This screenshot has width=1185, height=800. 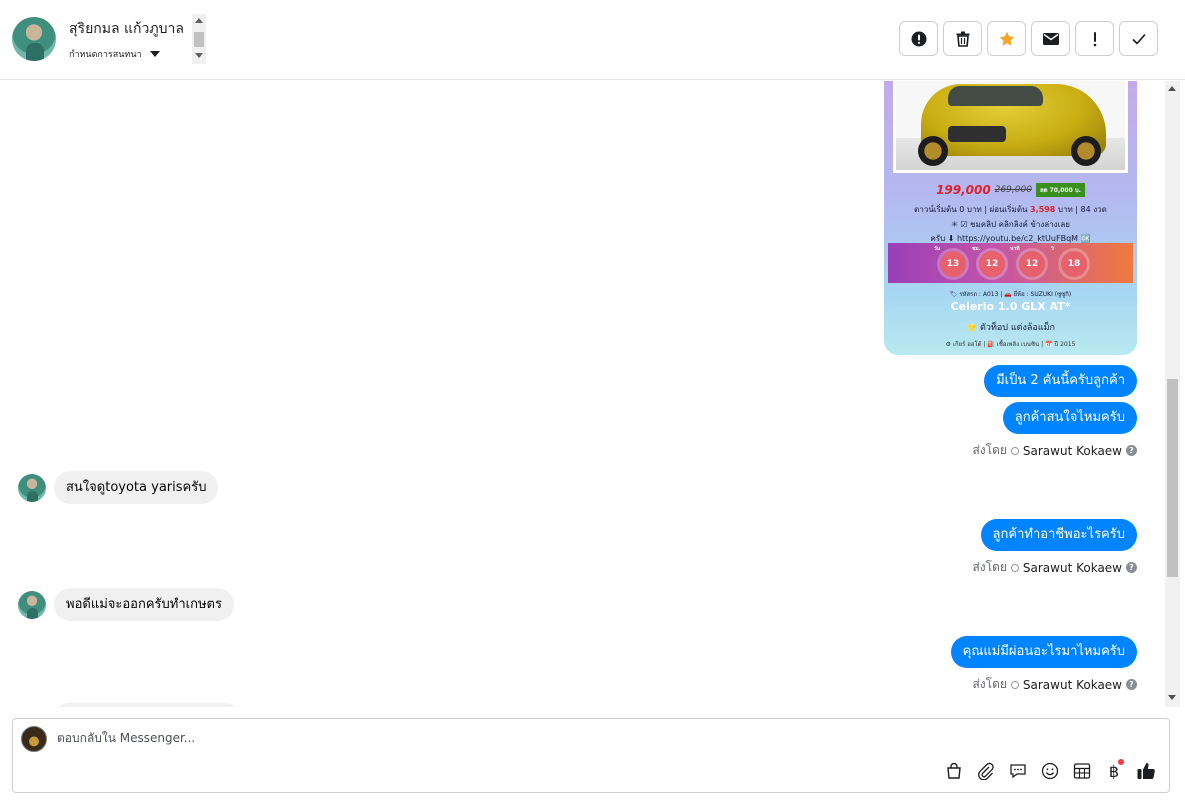 I want to click on incoming-message: พอดีแม่จะออกครับทำเกษตร, so click(x=144, y=604).